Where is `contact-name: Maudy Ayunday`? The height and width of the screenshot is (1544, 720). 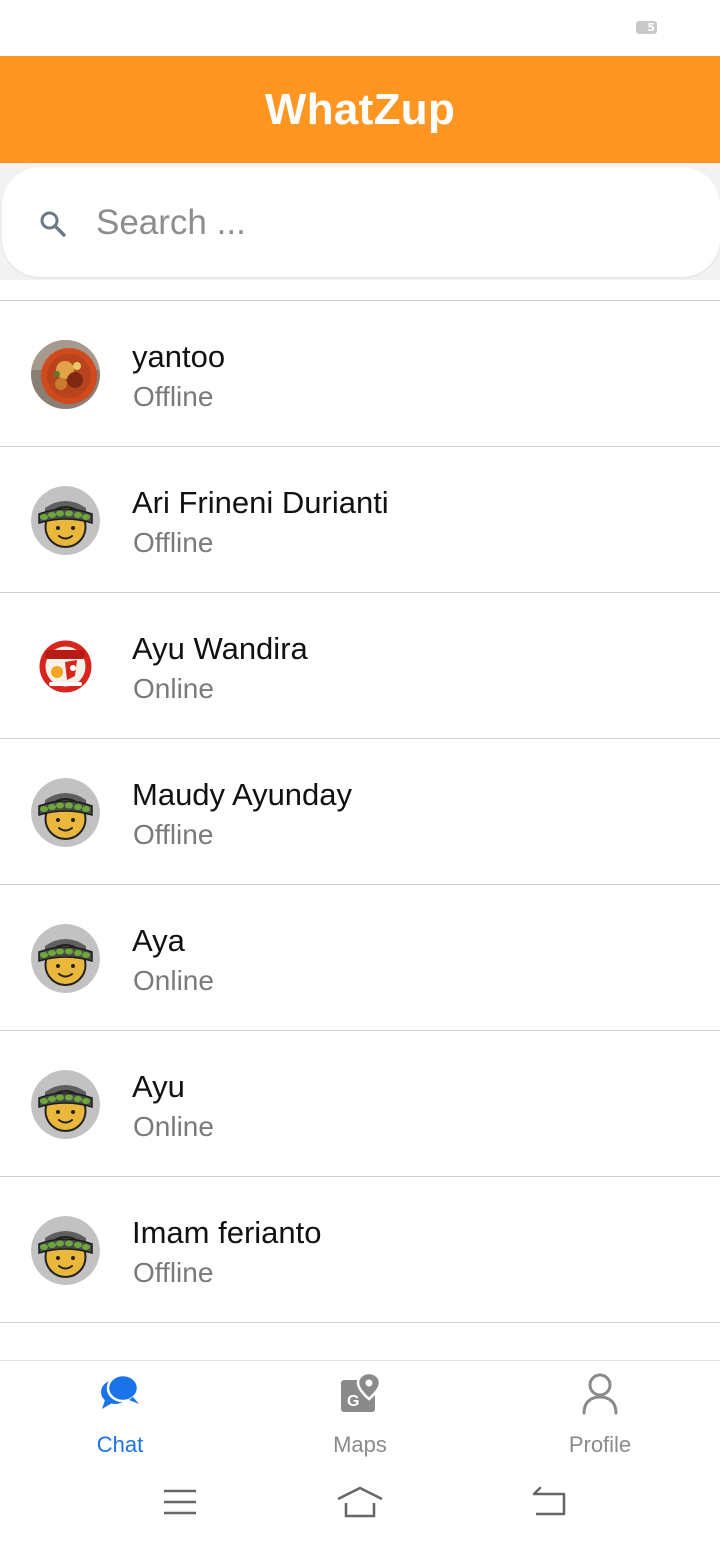 contact-name: Maudy Ayunday is located at coordinates (242, 794).